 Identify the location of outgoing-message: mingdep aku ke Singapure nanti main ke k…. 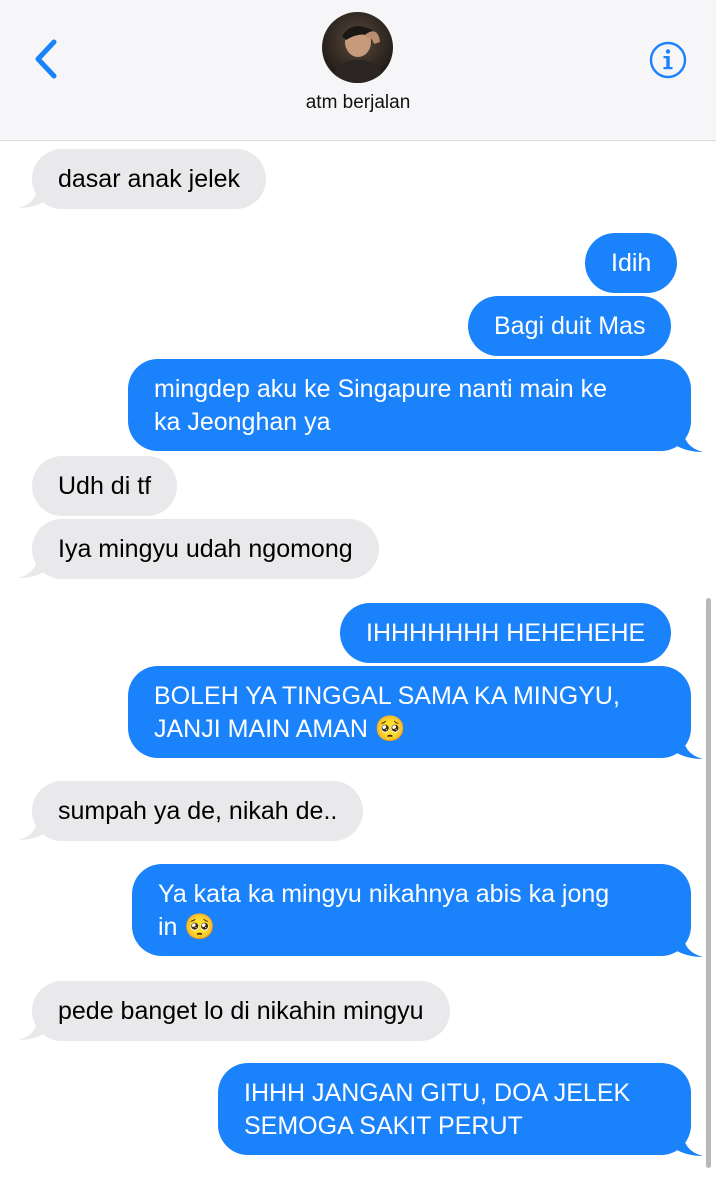
(409, 405).